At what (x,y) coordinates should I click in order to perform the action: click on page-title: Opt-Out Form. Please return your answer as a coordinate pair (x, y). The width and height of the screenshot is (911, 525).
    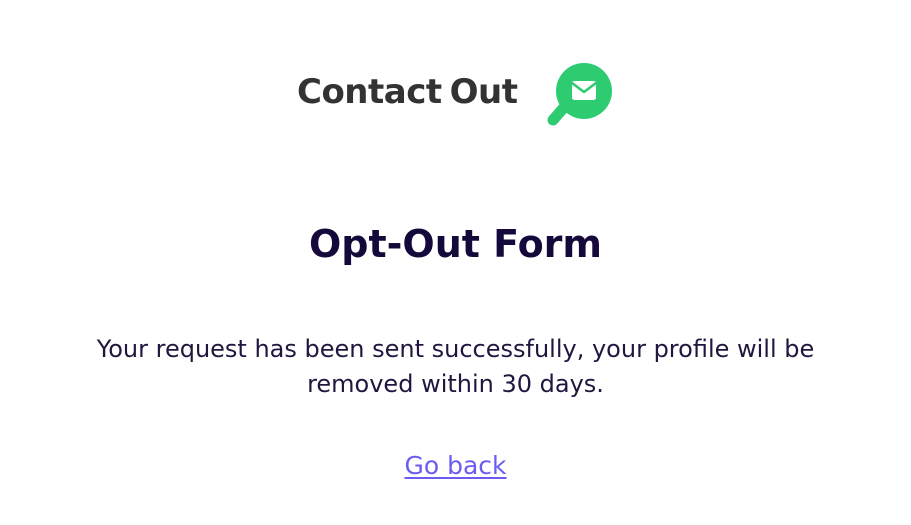
    Looking at the image, I should click on (455, 244).